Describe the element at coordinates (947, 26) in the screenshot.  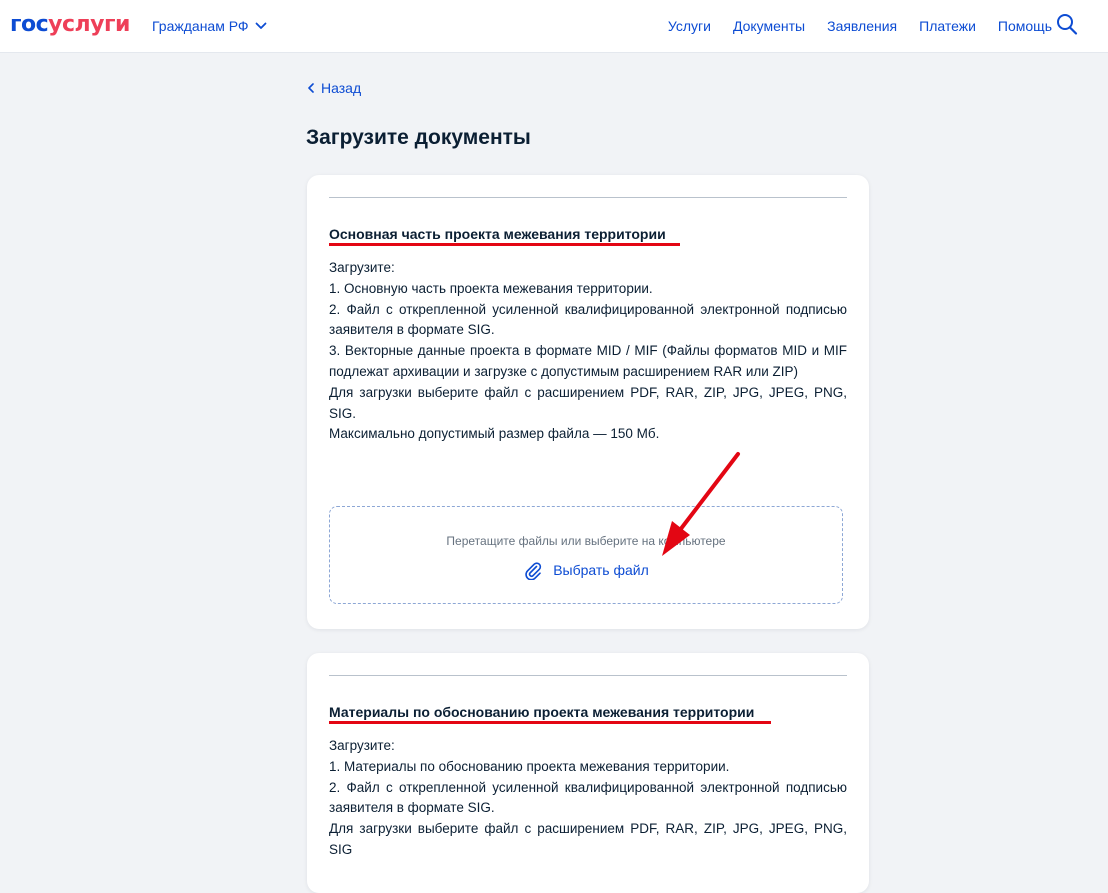
I see `nav-item-payments: Платежи` at that location.